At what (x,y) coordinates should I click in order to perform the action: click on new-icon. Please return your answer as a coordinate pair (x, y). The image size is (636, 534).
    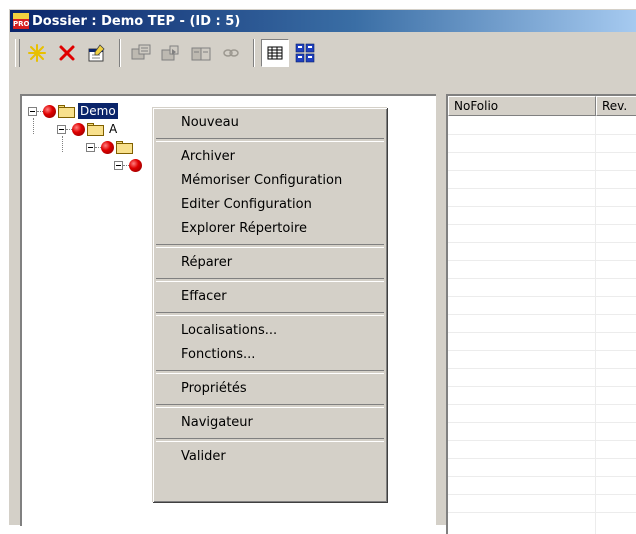
    Looking at the image, I should click on (37, 53).